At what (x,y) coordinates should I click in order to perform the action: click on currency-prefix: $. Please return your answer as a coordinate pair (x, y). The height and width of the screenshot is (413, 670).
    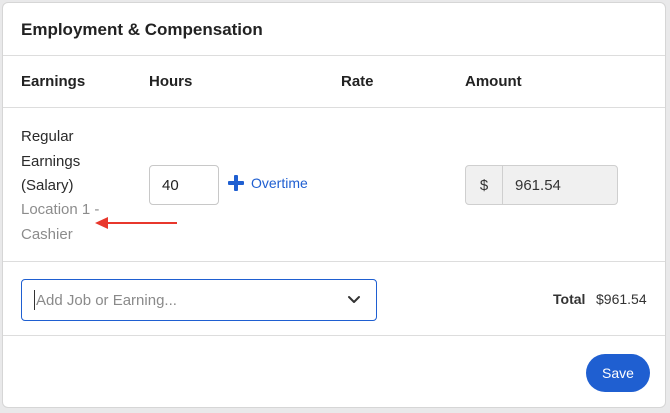
    Looking at the image, I should click on (484, 185).